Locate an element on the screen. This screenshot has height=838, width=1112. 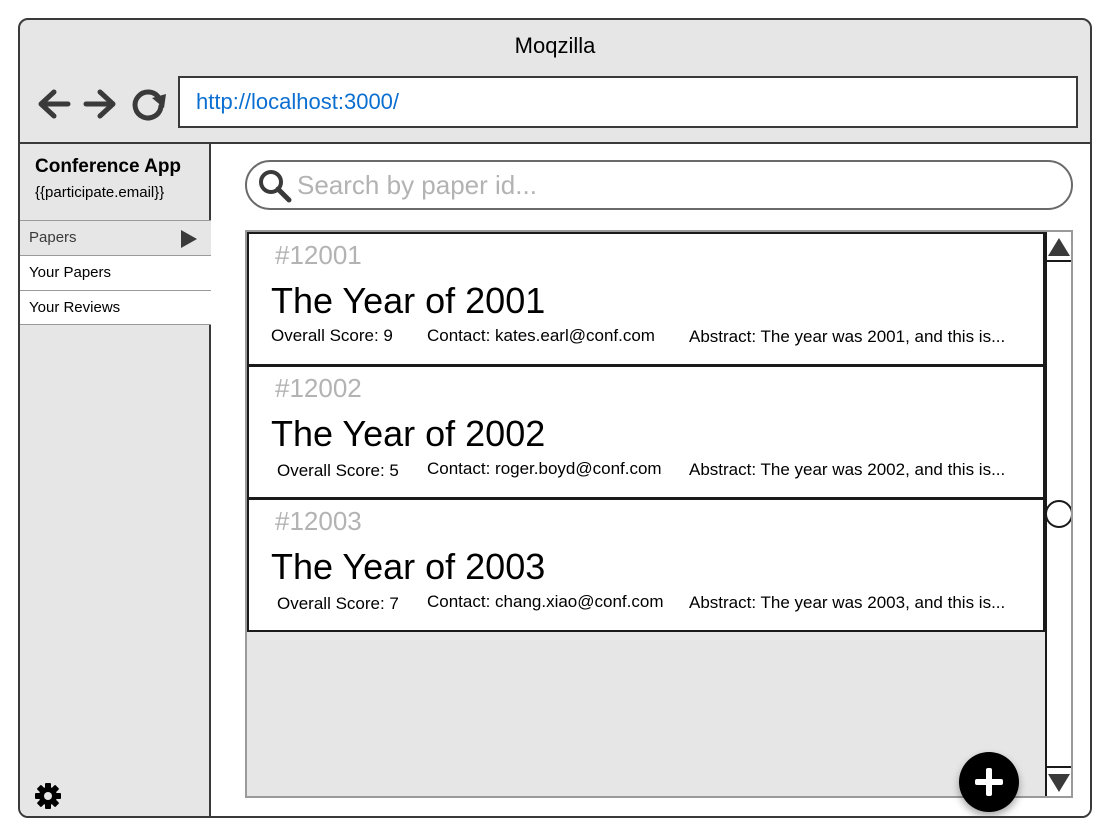
paper-contact: Contact: roger.boyd@conf.com is located at coordinates (544, 468).